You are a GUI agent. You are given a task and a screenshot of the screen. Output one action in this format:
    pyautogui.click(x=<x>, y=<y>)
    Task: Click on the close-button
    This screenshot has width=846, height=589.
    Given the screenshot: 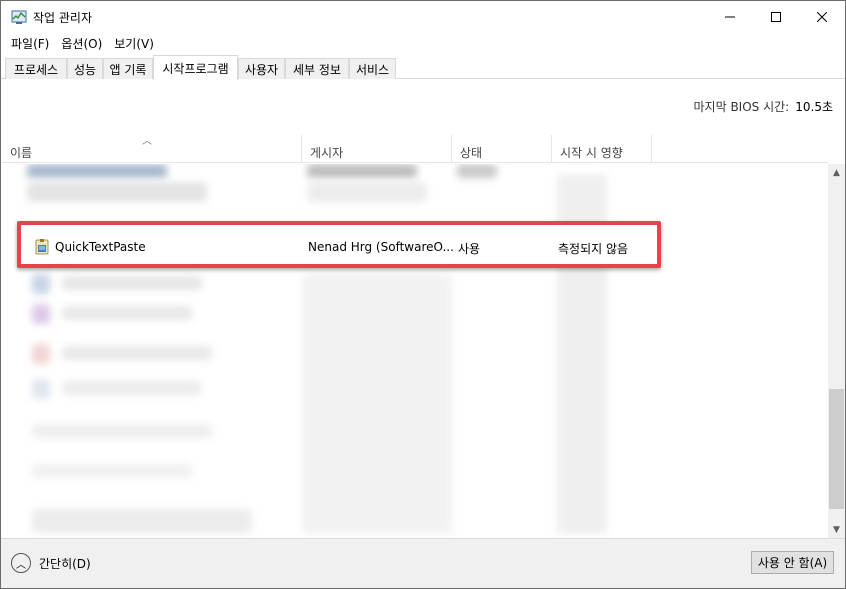 What is the action you would take?
    pyautogui.click(x=822, y=17)
    